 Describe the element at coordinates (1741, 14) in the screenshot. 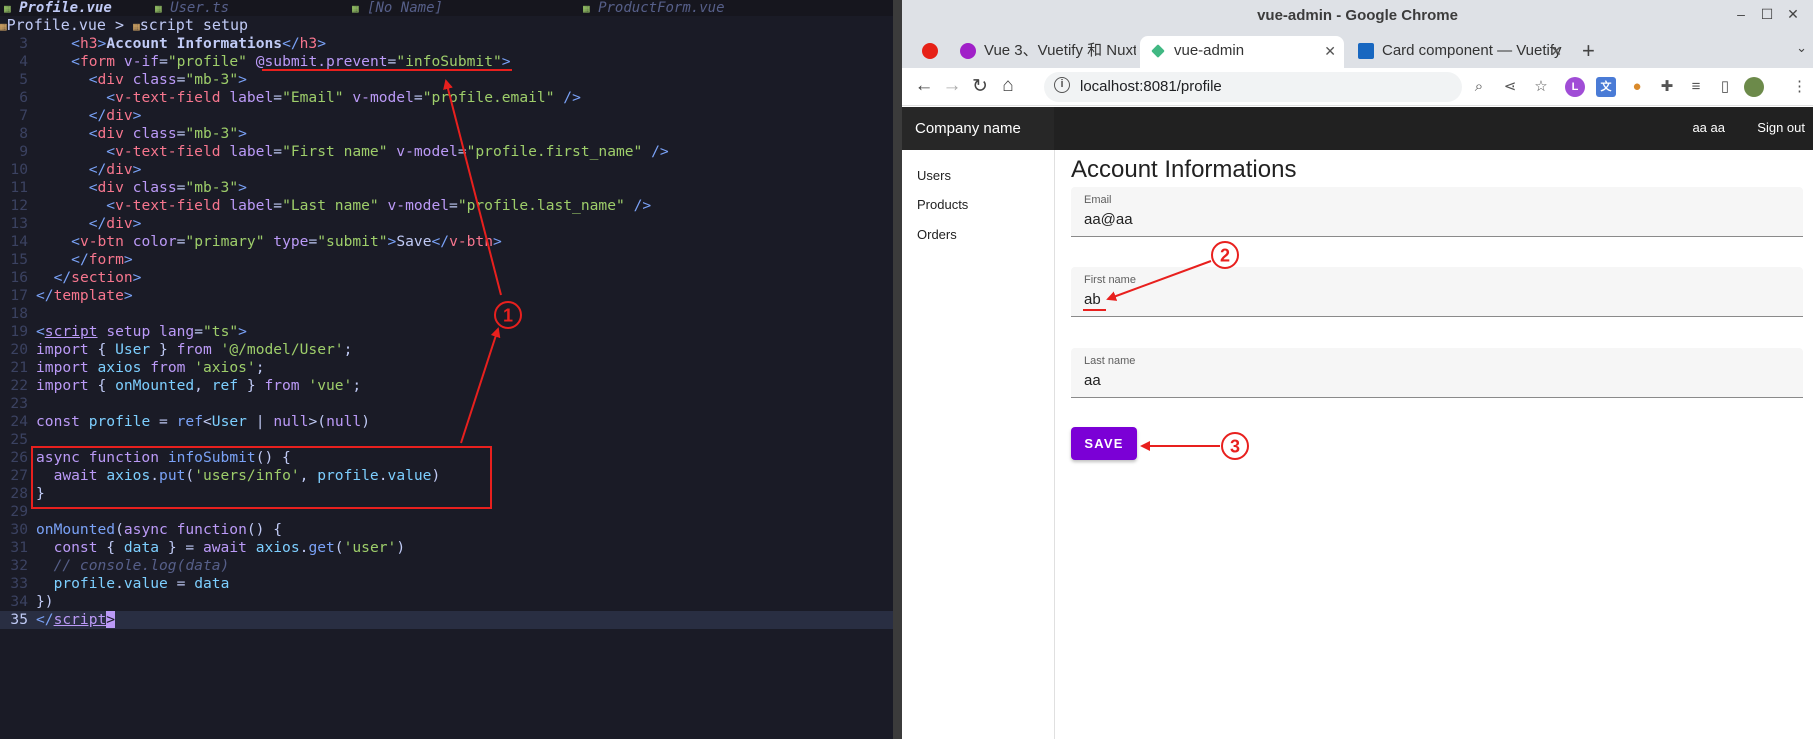

I see `minimize-icon: –` at that location.